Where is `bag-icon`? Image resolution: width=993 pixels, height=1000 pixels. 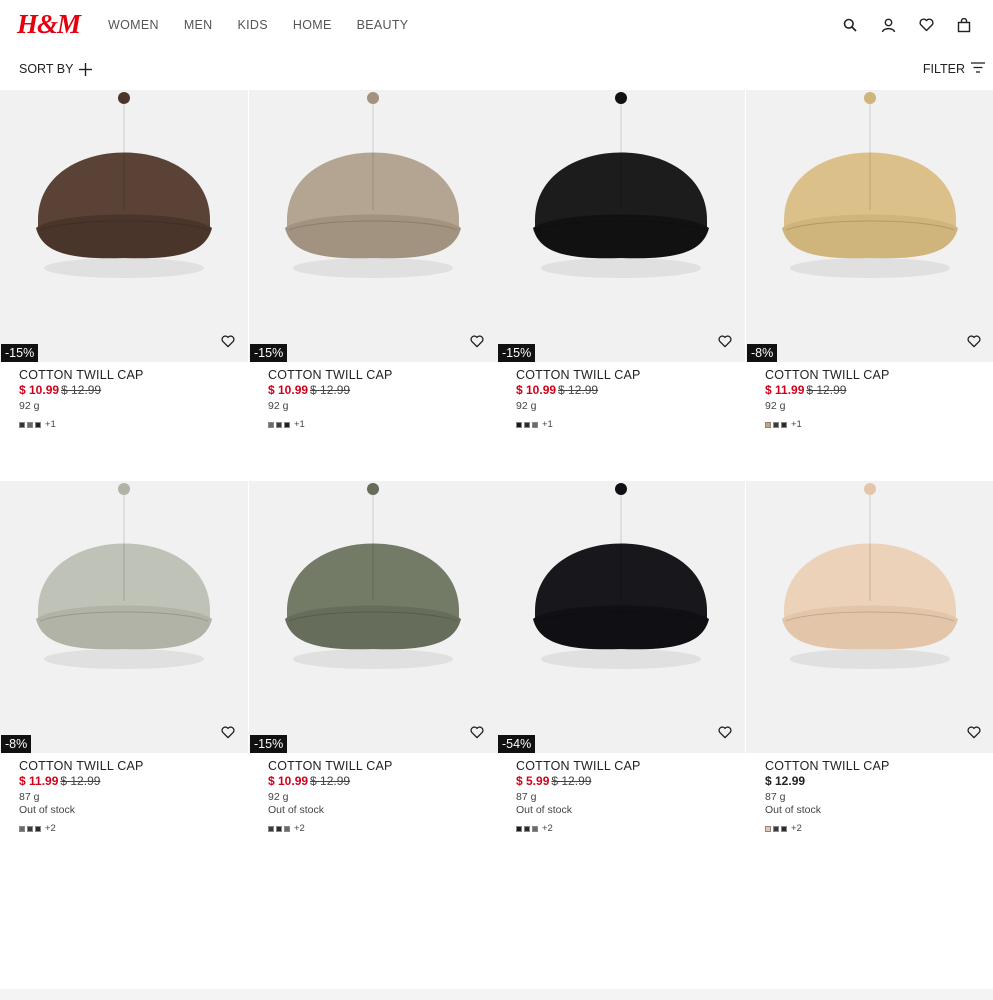
bag-icon is located at coordinates (964, 25).